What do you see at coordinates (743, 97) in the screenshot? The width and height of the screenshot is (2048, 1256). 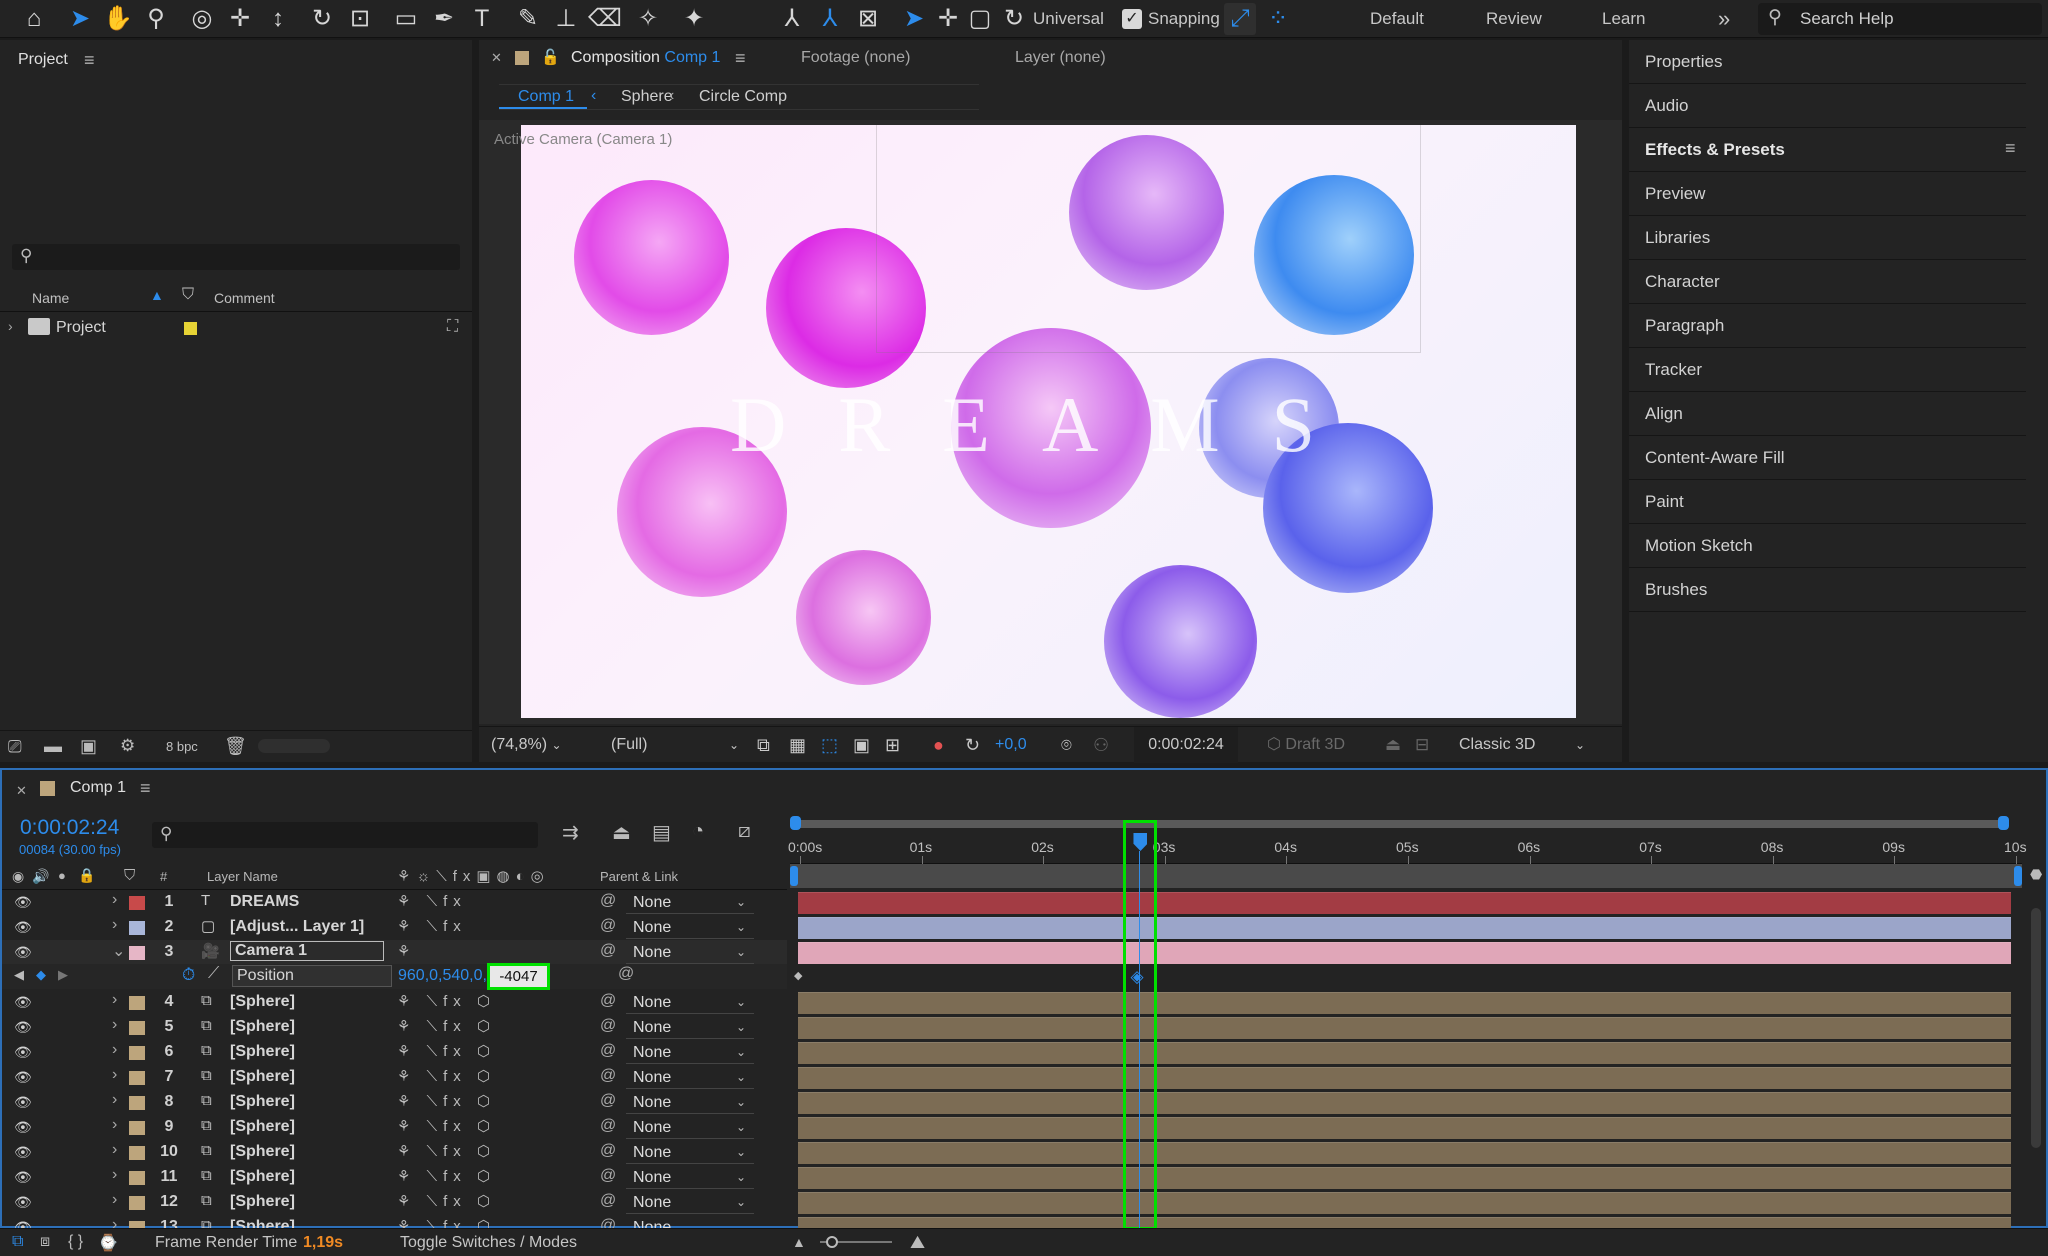 I see `breadcrumb-circle-comp: Circle Comp` at bounding box center [743, 97].